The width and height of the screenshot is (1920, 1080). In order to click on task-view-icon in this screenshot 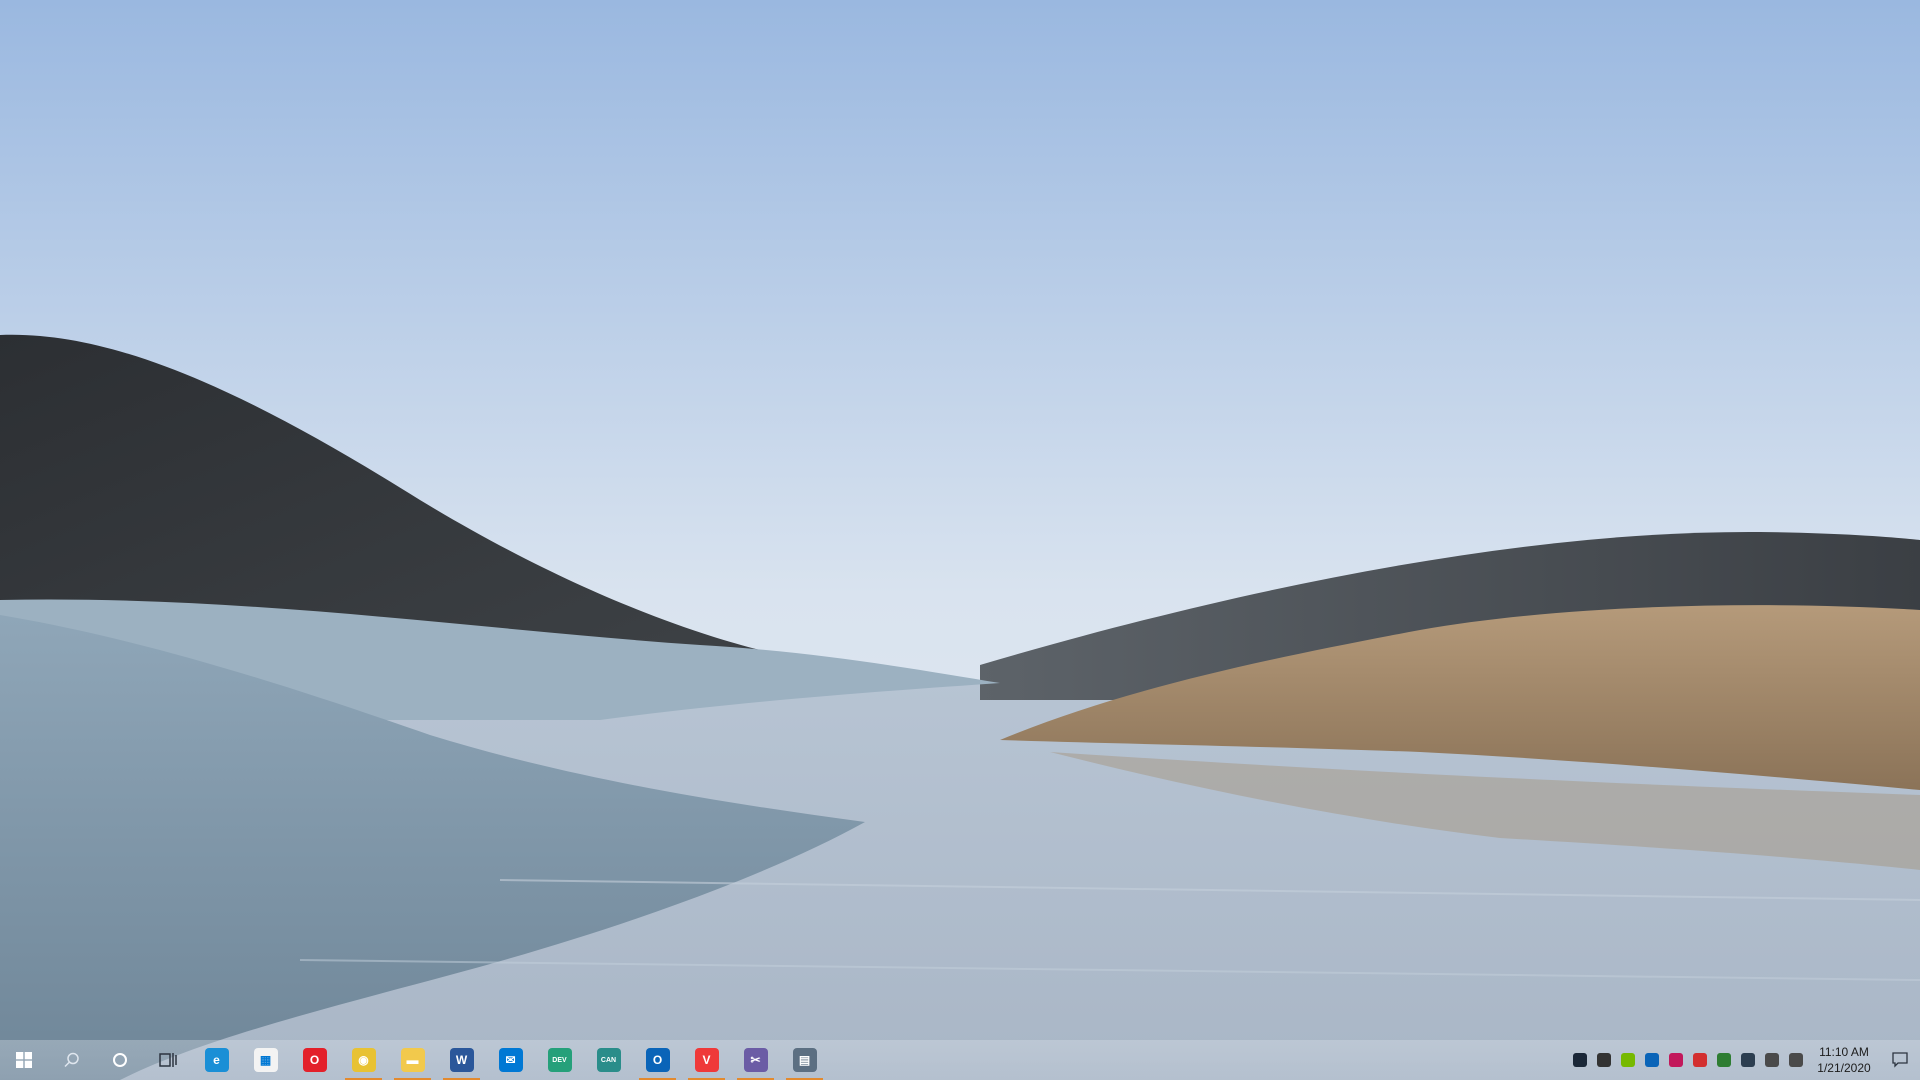, I will do `click(168, 1060)`.